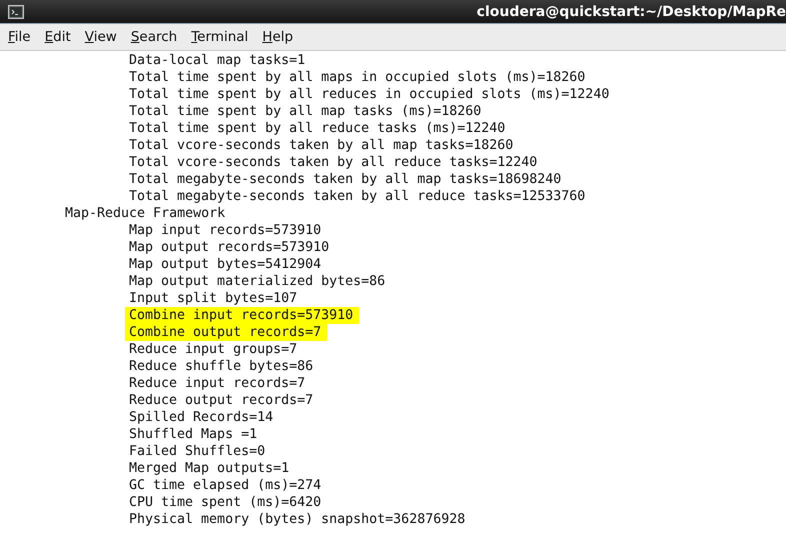 The image size is (786, 536). I want to click on terminal-icon, so click(16, 11).